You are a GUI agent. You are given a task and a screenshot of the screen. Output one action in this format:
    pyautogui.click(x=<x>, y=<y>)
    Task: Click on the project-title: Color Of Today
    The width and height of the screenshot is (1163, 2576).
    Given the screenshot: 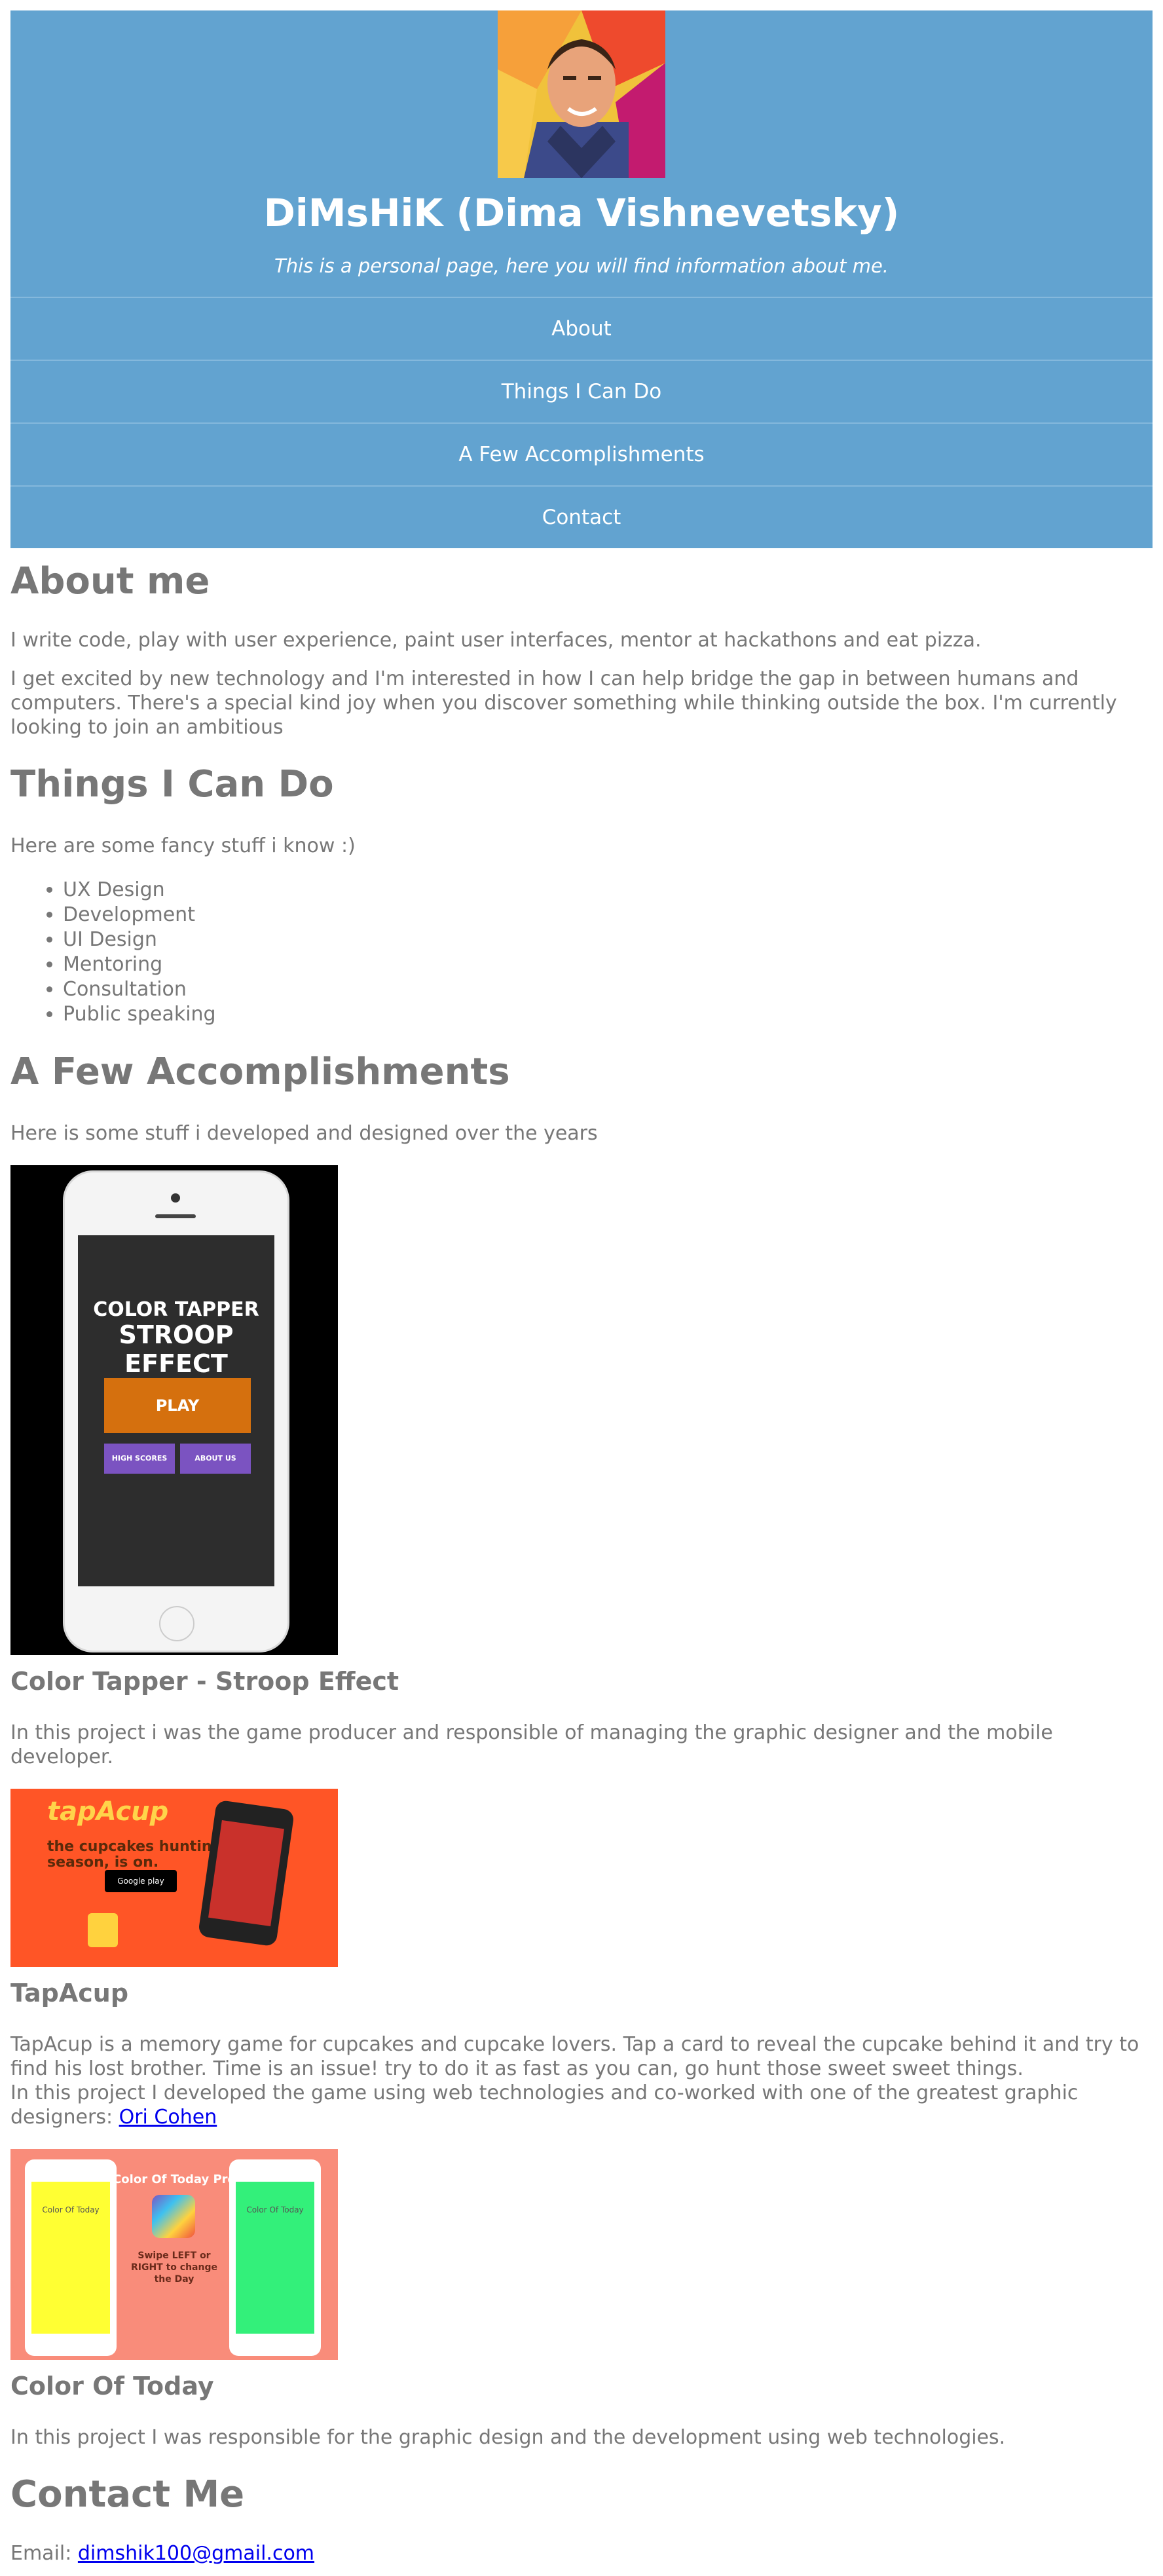 What is the action you would take?
    pyautogui.click(x=112, y=2386)
    